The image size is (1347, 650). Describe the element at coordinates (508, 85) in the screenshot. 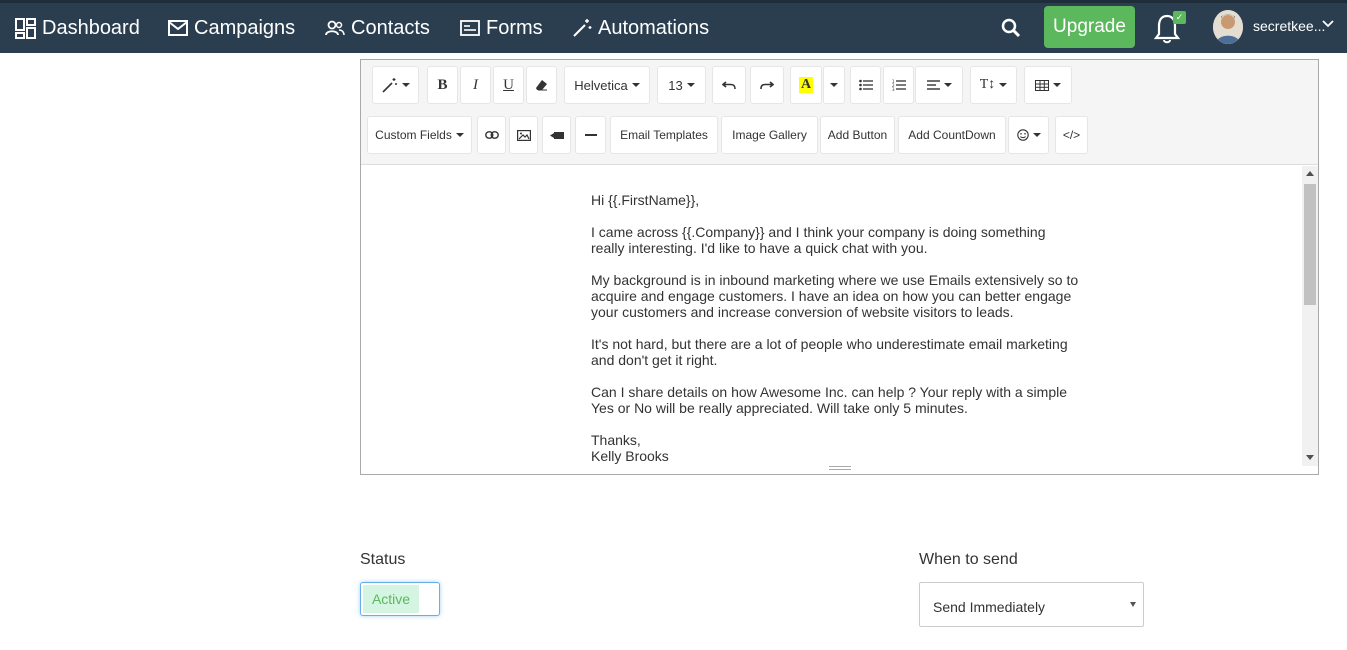

I see `underline-button: U` at that location.